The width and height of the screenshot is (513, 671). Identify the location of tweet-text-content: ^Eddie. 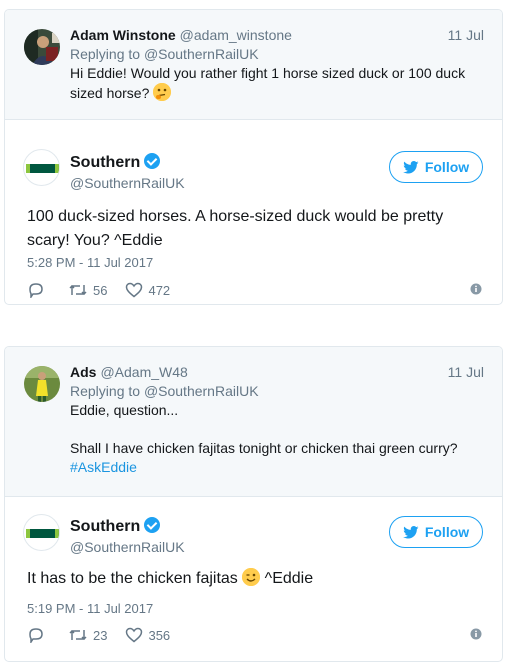
(287, 578).